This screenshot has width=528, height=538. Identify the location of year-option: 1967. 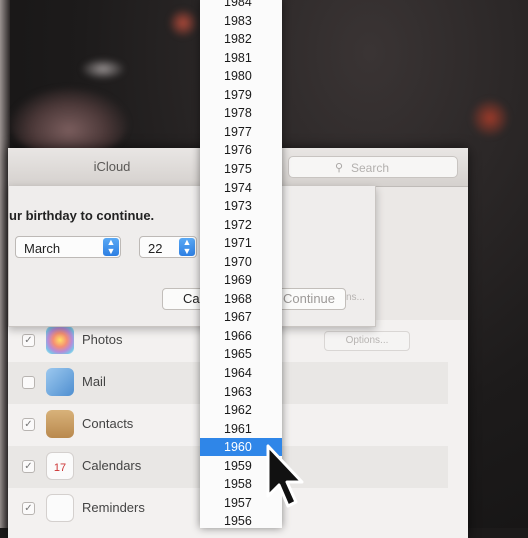
(241, 317).